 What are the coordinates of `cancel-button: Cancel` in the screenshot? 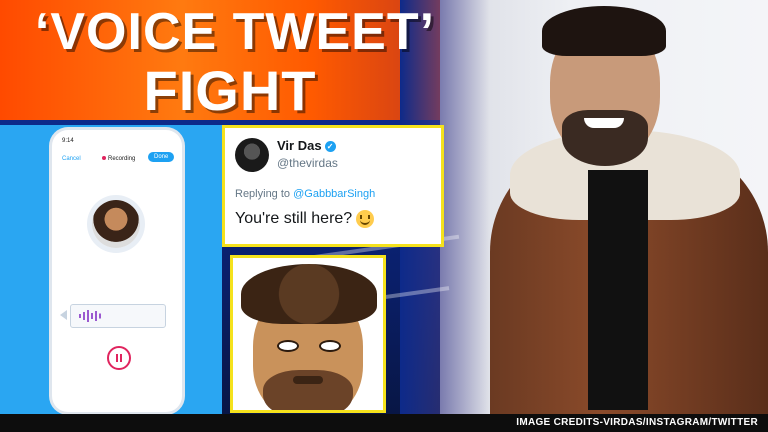 It's located at (71, 159).